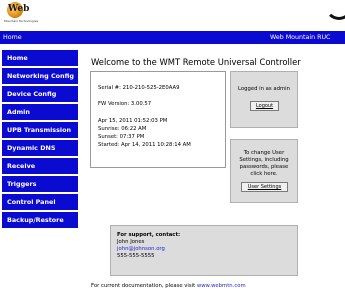  What do you see at coordinates (125, 104) in the screenshot?
I see `firmware-version: FW Version: 3.00.57` at bounding box center [125, 104].